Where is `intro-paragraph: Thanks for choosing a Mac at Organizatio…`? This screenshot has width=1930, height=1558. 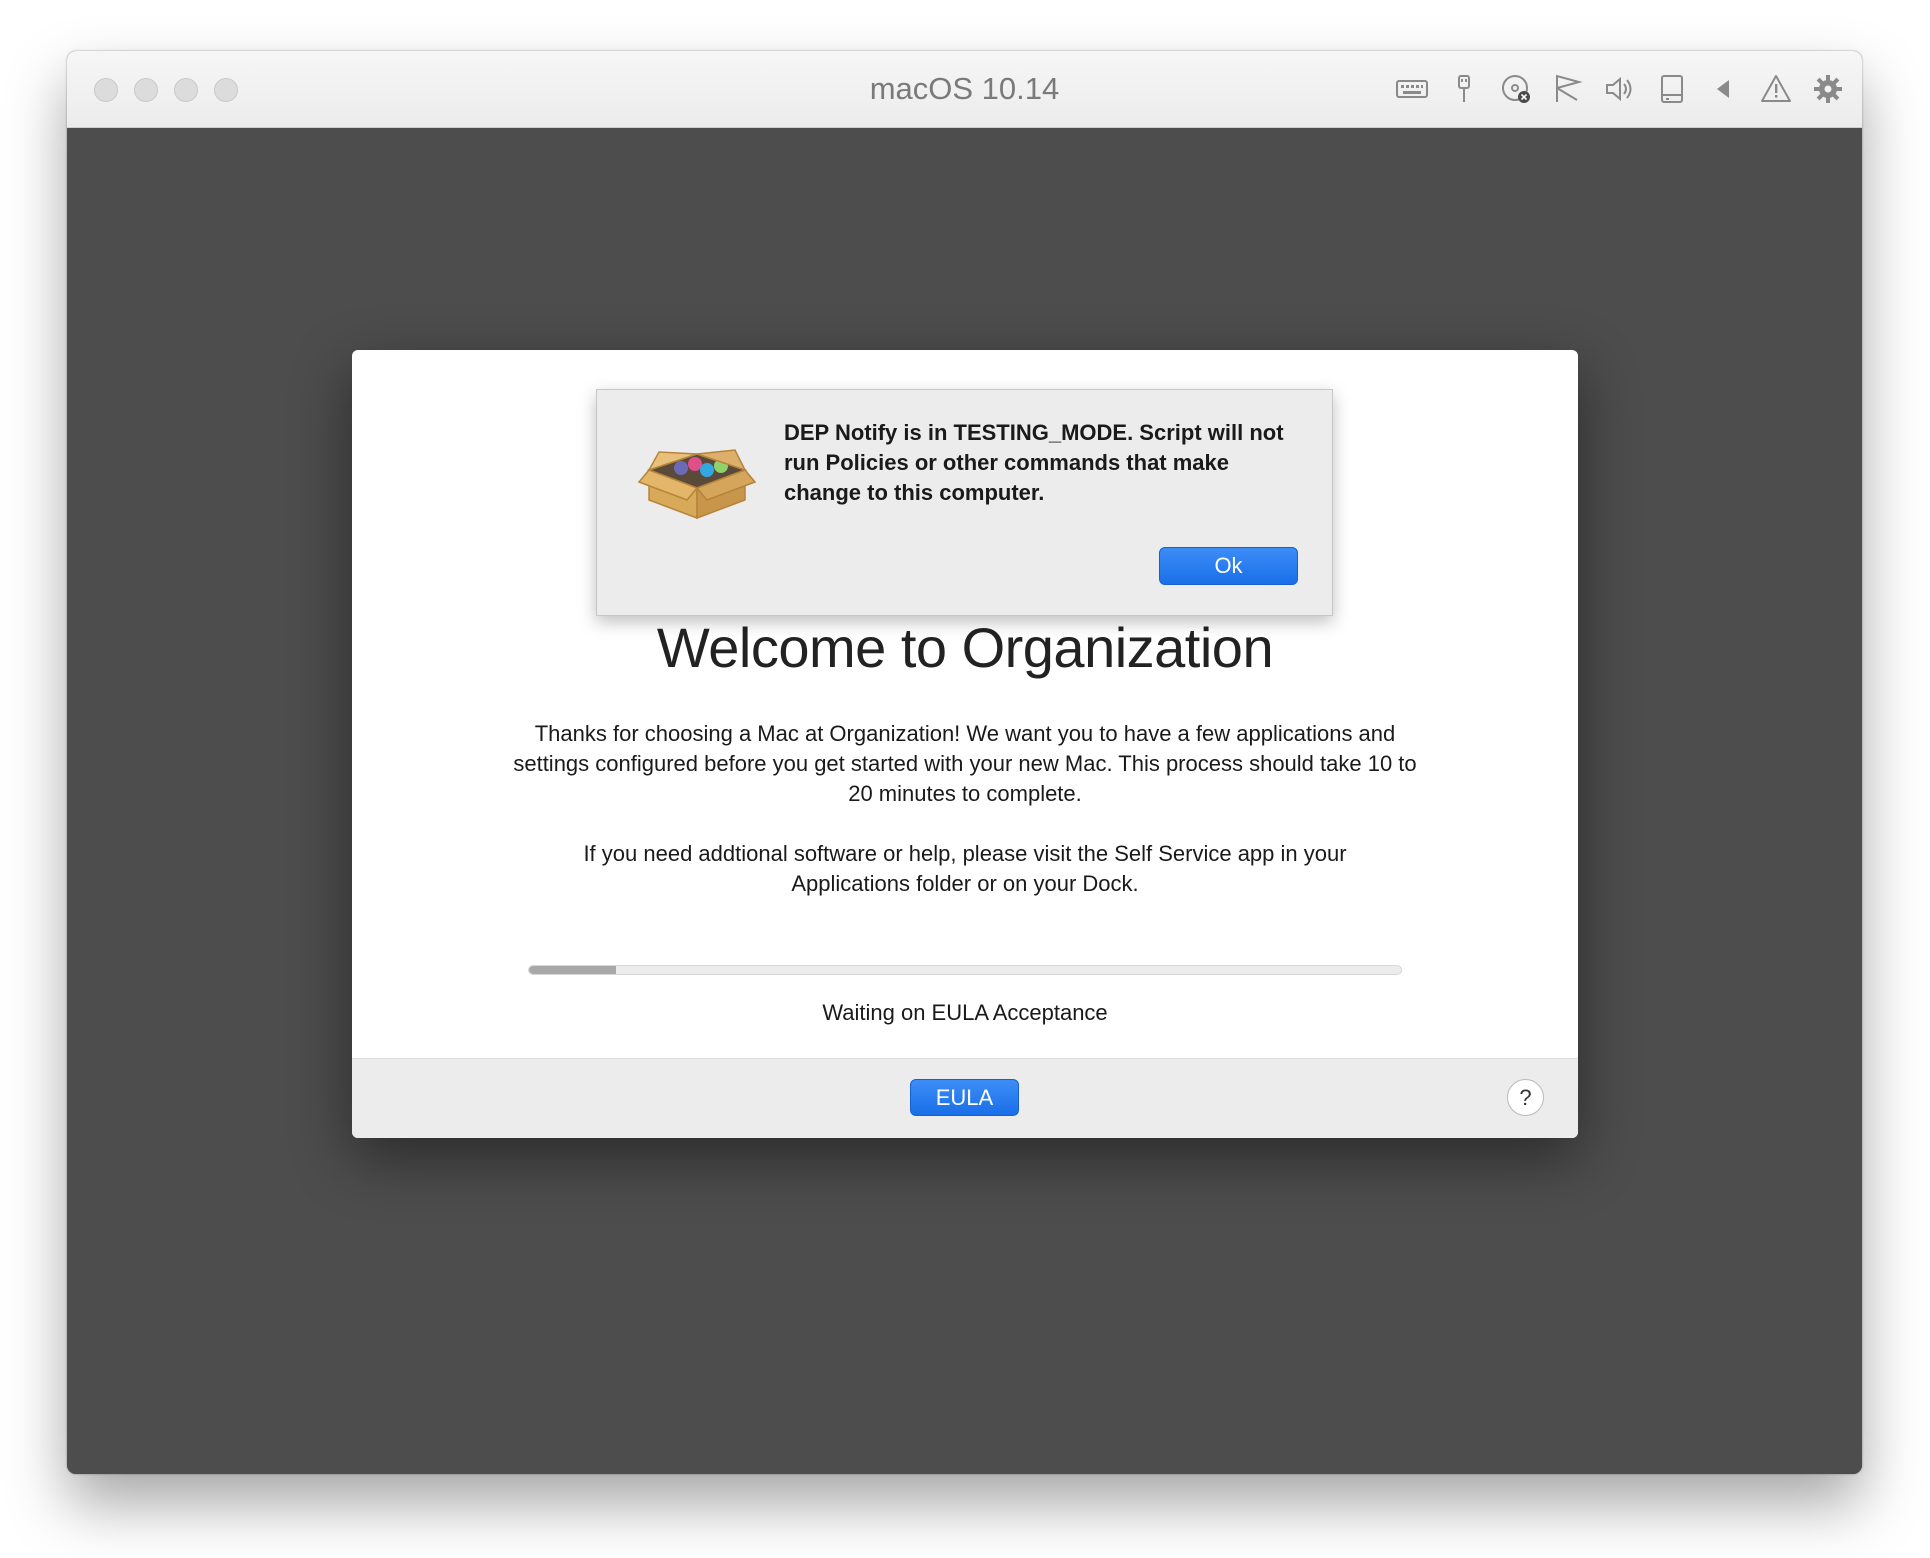
intro-paragraph: Thanks for choosing a Mac at Organizatio… is located at coordinates (965, 763).